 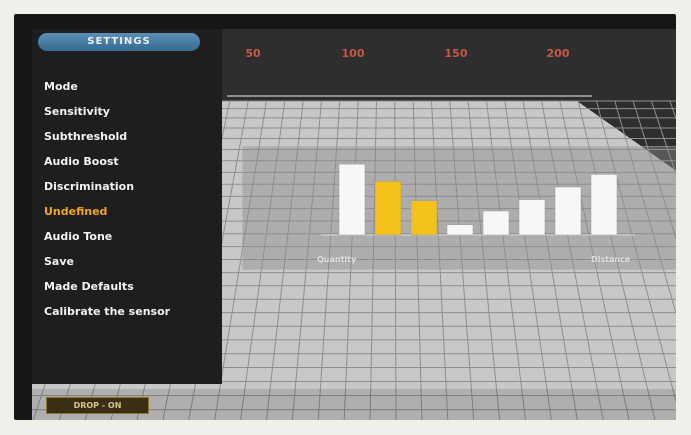 What do you see at coordinates (253, 53) in the screenshot?
I see `scale-label-50: 50` at bounding box center [253, 53].